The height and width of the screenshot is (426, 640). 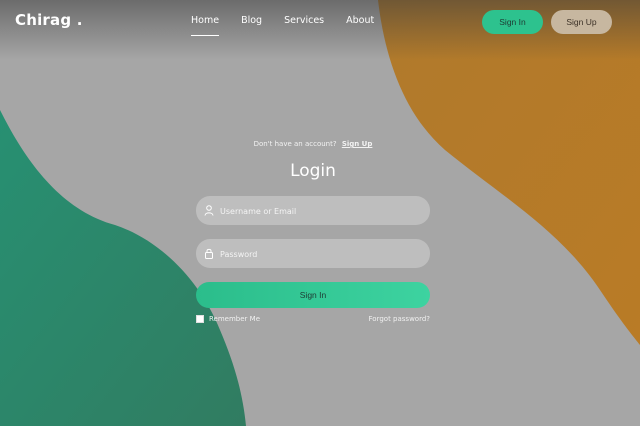 I want to click on password-field, so click(x=313, y=254).